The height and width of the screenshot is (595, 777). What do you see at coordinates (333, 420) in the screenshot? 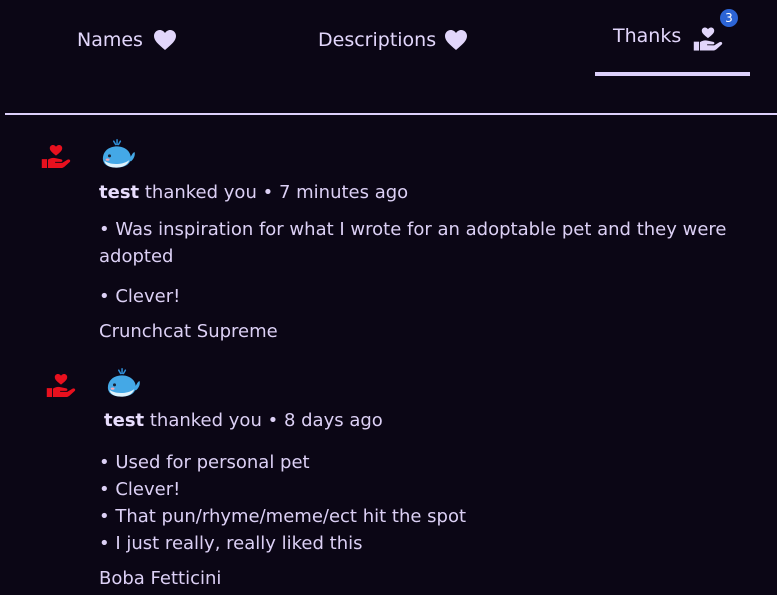
I see `thanks-time: 8 days ago` at bounding box center [333, 420].